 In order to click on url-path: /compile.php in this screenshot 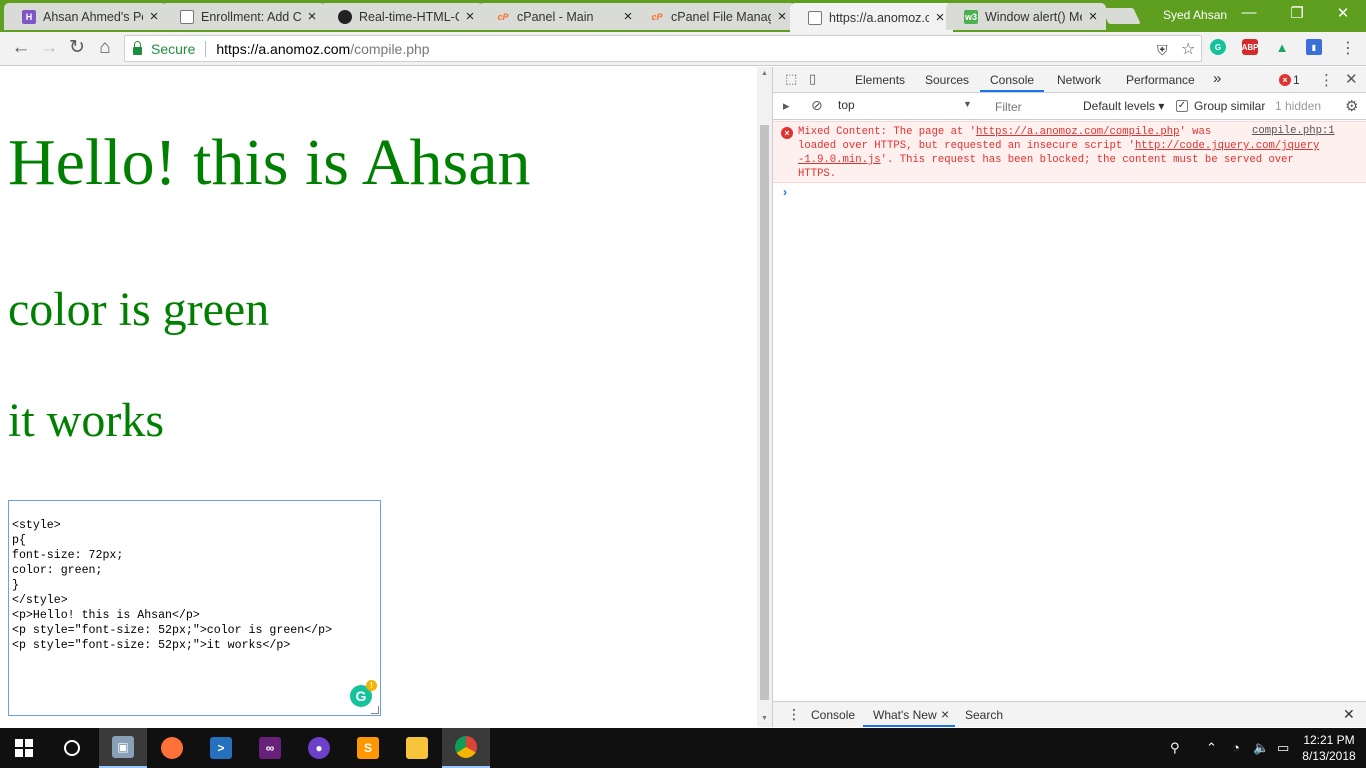, I will do `click(390, 48)`.